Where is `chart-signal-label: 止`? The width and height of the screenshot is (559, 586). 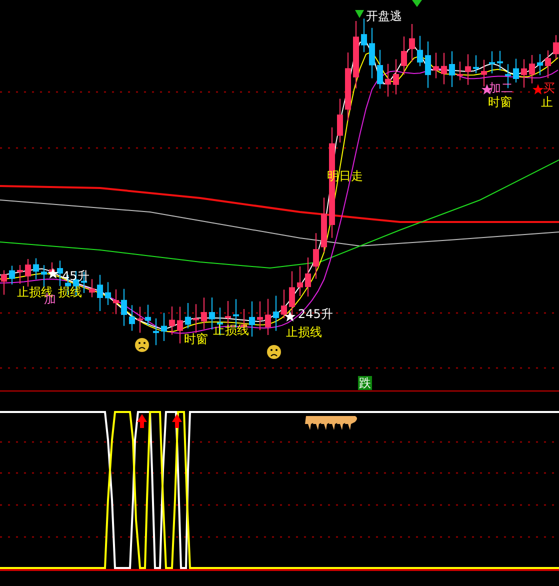
chart-signal-label: 止 is located at coordinates (547, 102).